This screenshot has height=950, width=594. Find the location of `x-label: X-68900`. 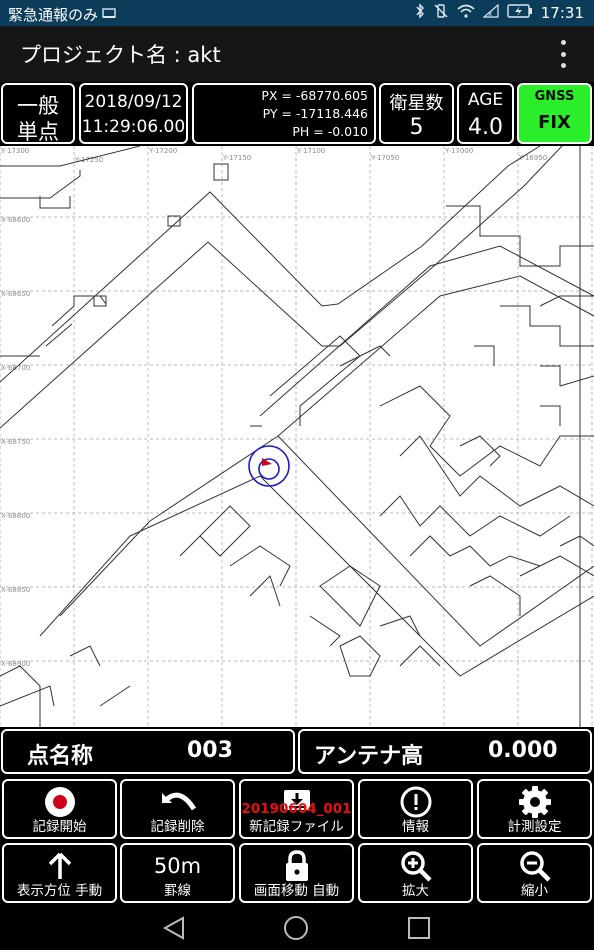

x-label: X-68900 is located at coordinates (15, 664).